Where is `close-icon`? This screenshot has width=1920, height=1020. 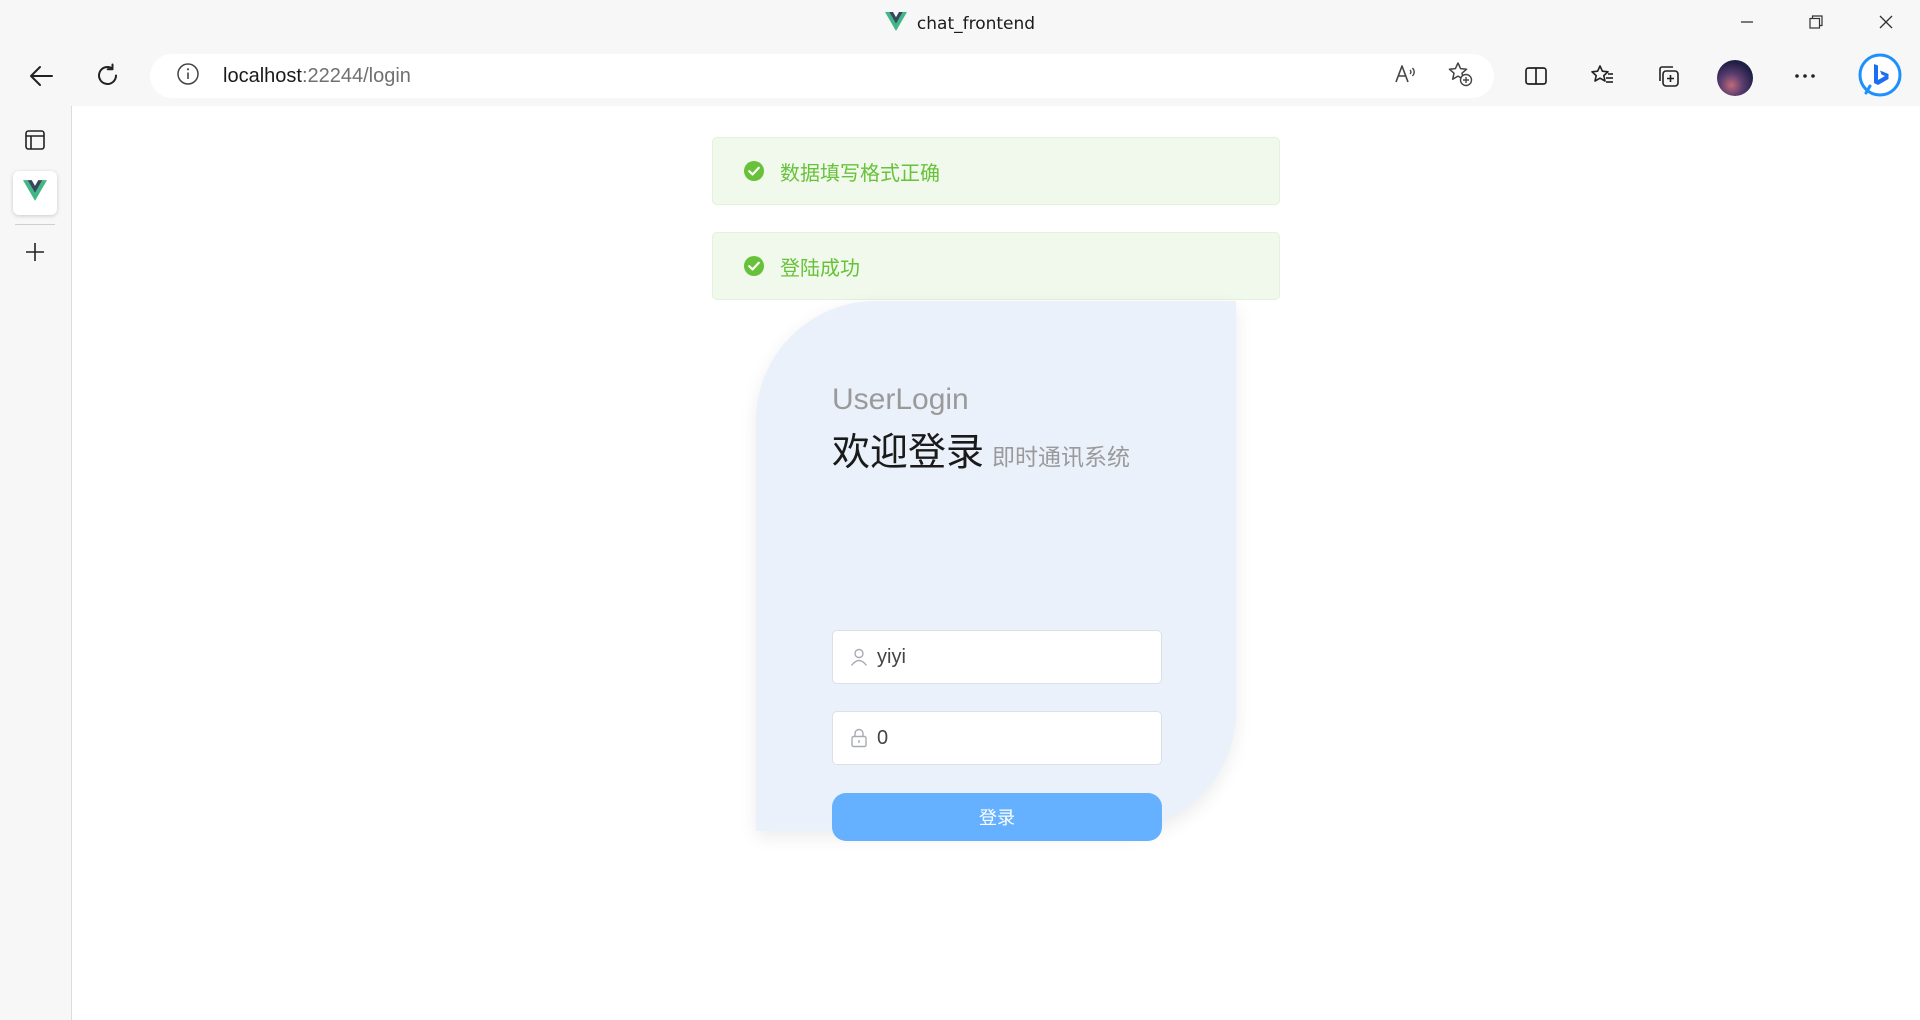
close-icon is located at coordinates (1886, 24).